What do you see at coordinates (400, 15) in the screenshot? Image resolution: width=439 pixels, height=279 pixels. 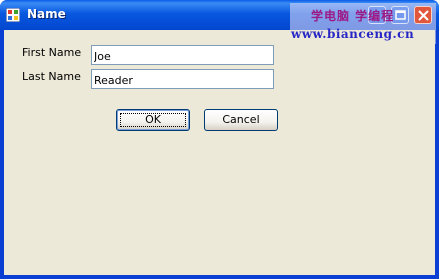 I see `maximize-icon` at bounding box center [400, 15].